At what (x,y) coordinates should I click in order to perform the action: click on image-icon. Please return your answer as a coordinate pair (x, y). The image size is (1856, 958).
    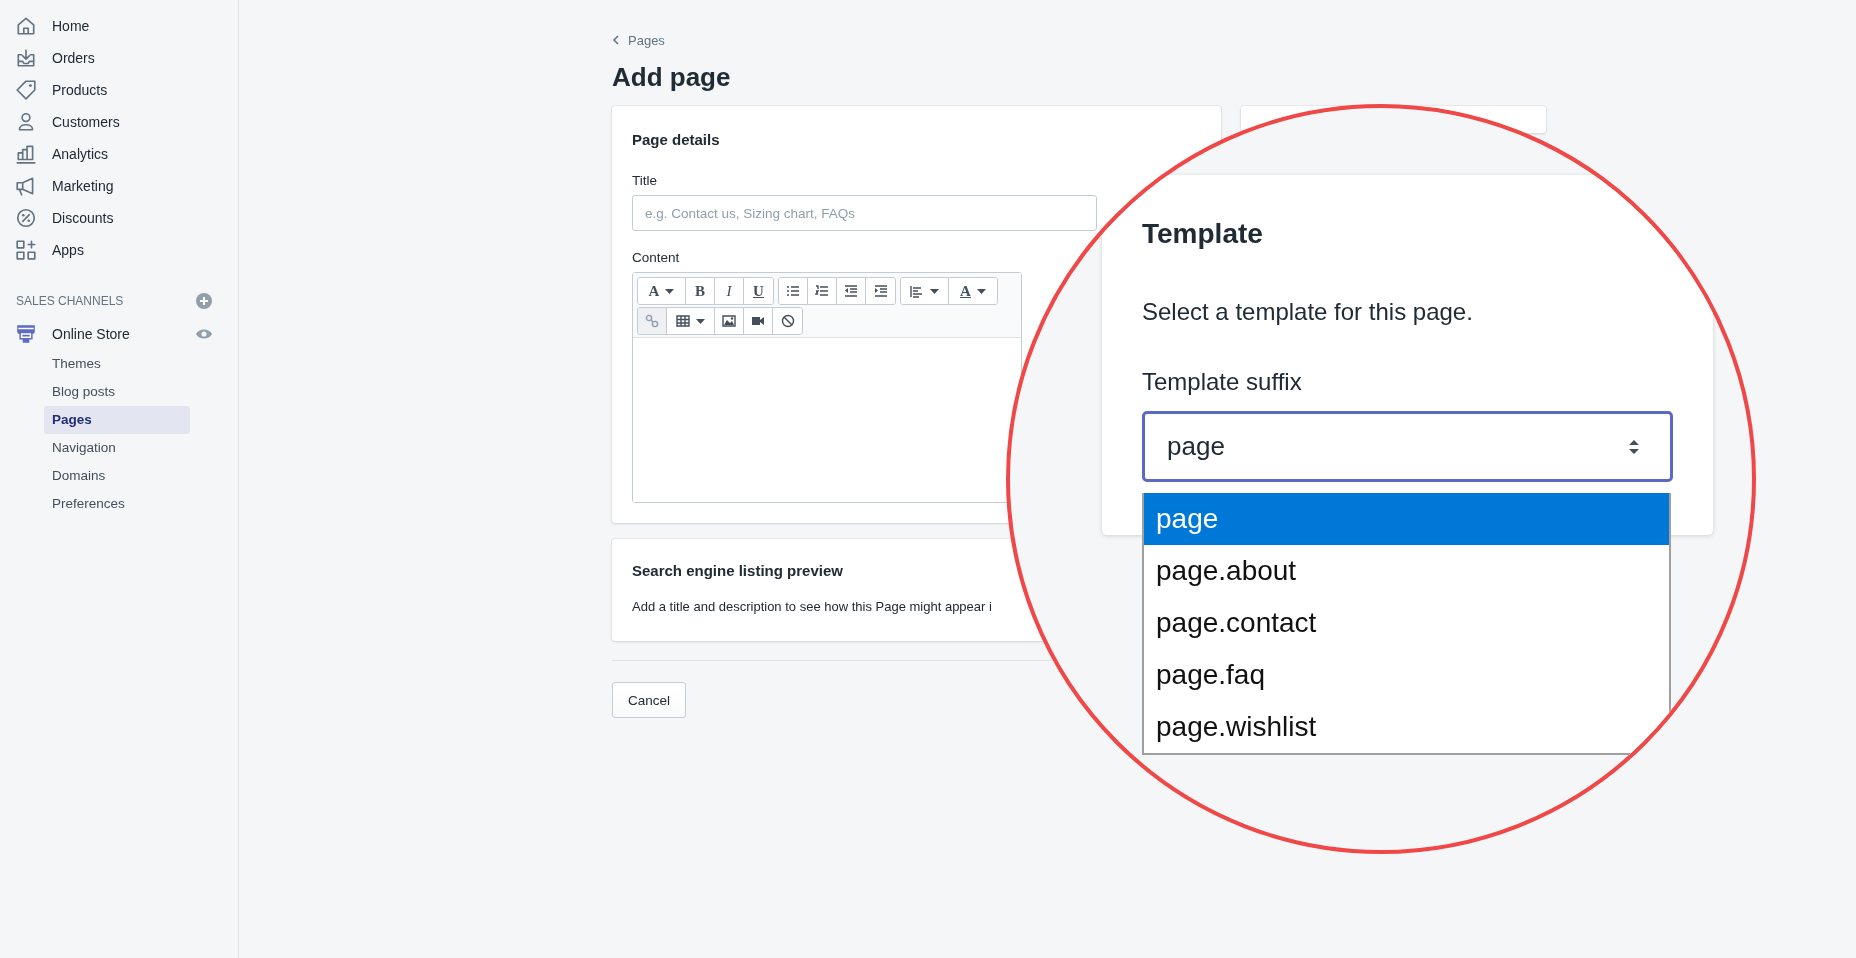
    Looking at the image, I should click on (729, 321).